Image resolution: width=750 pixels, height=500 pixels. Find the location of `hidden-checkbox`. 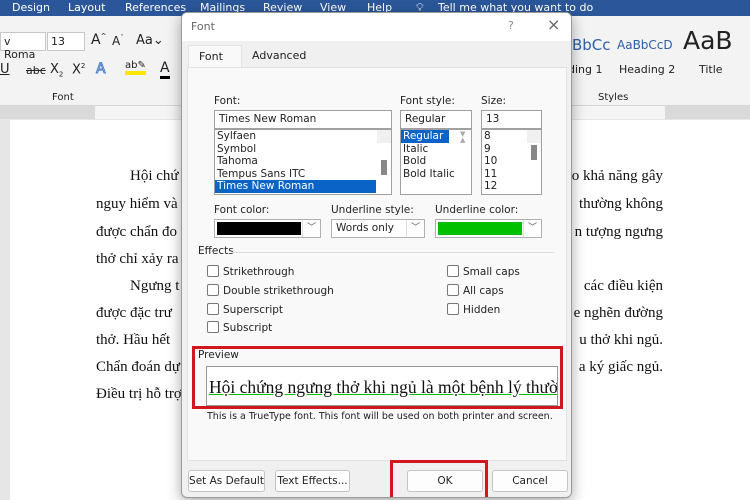

hidden-checkbox is located at coordinates (453, 309).